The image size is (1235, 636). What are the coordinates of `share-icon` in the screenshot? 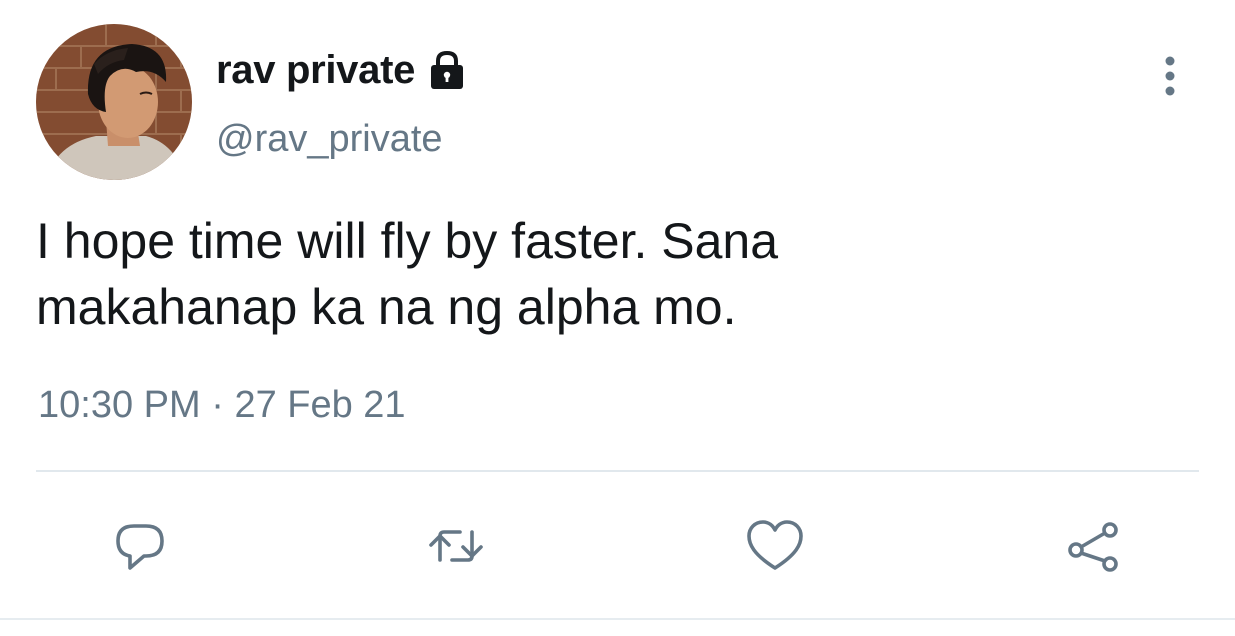 It's located at (1094, 548).